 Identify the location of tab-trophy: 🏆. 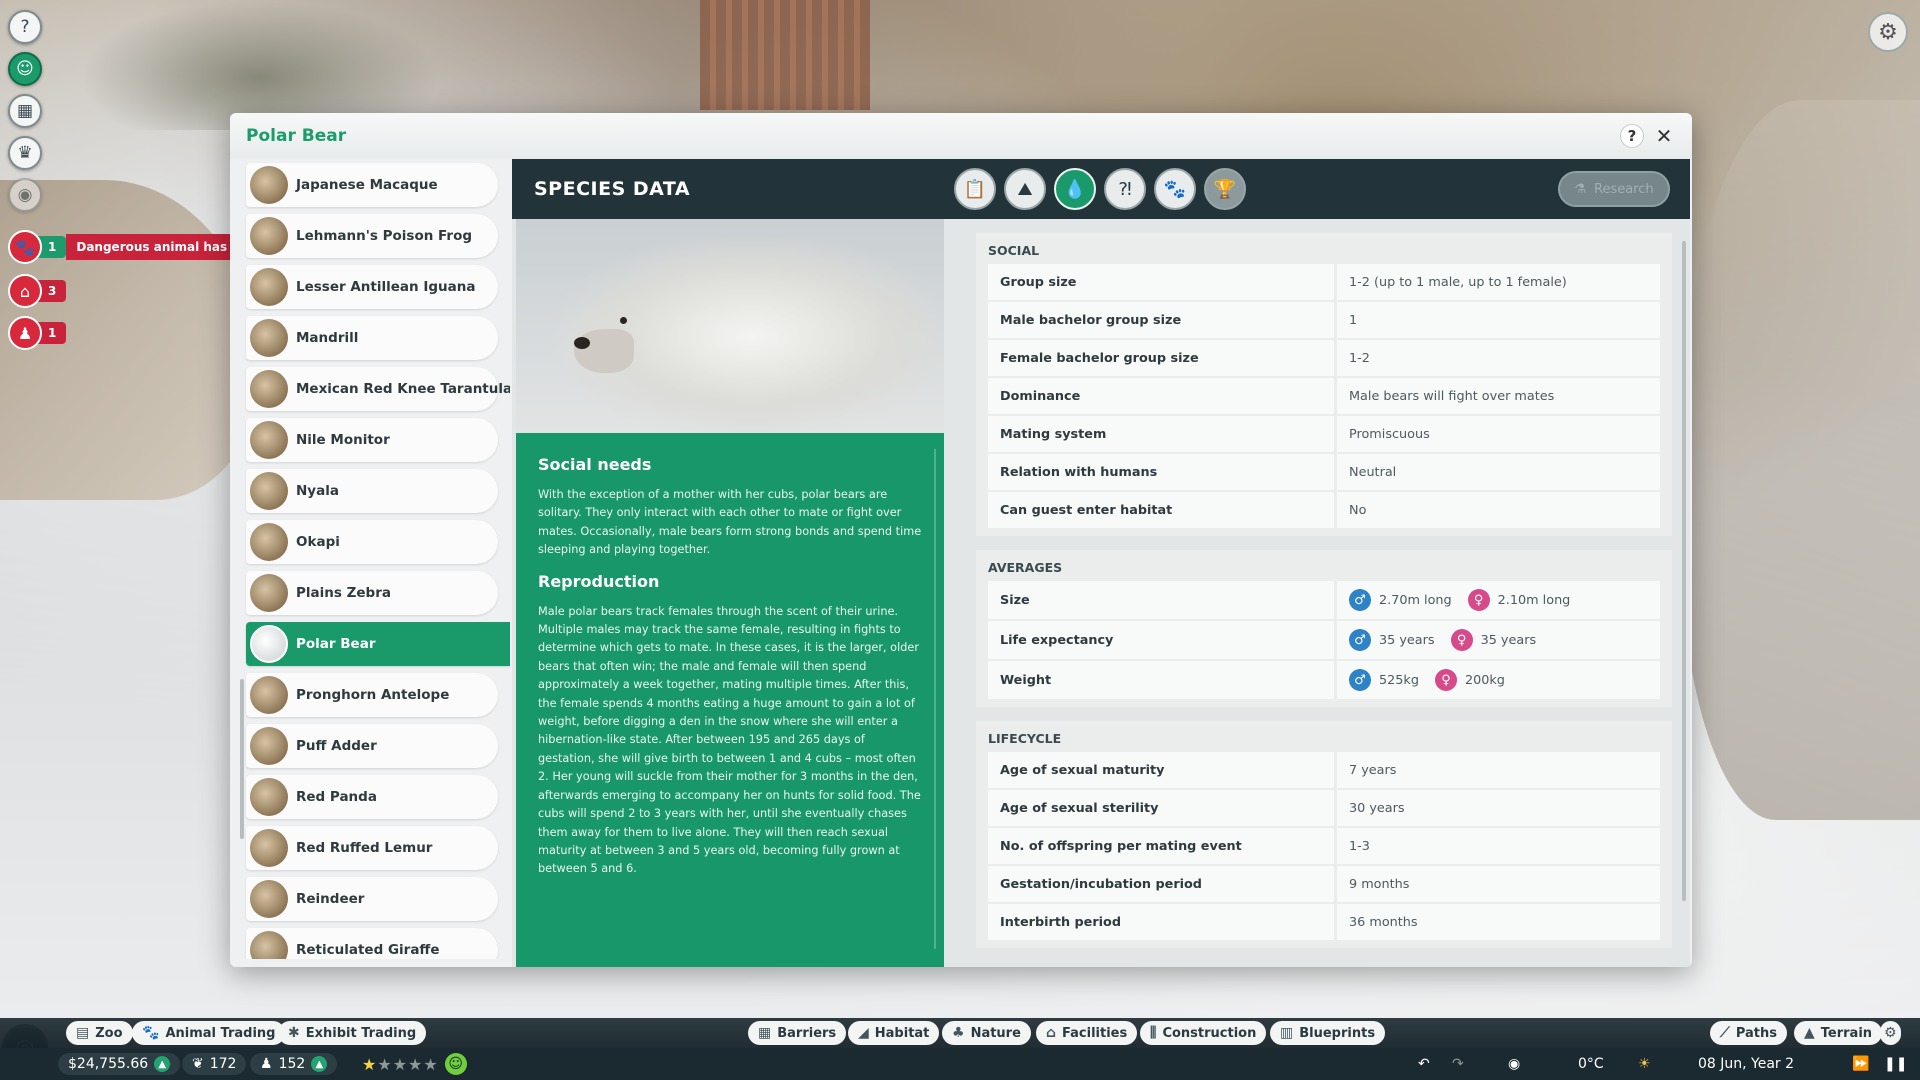
(1225, 189).